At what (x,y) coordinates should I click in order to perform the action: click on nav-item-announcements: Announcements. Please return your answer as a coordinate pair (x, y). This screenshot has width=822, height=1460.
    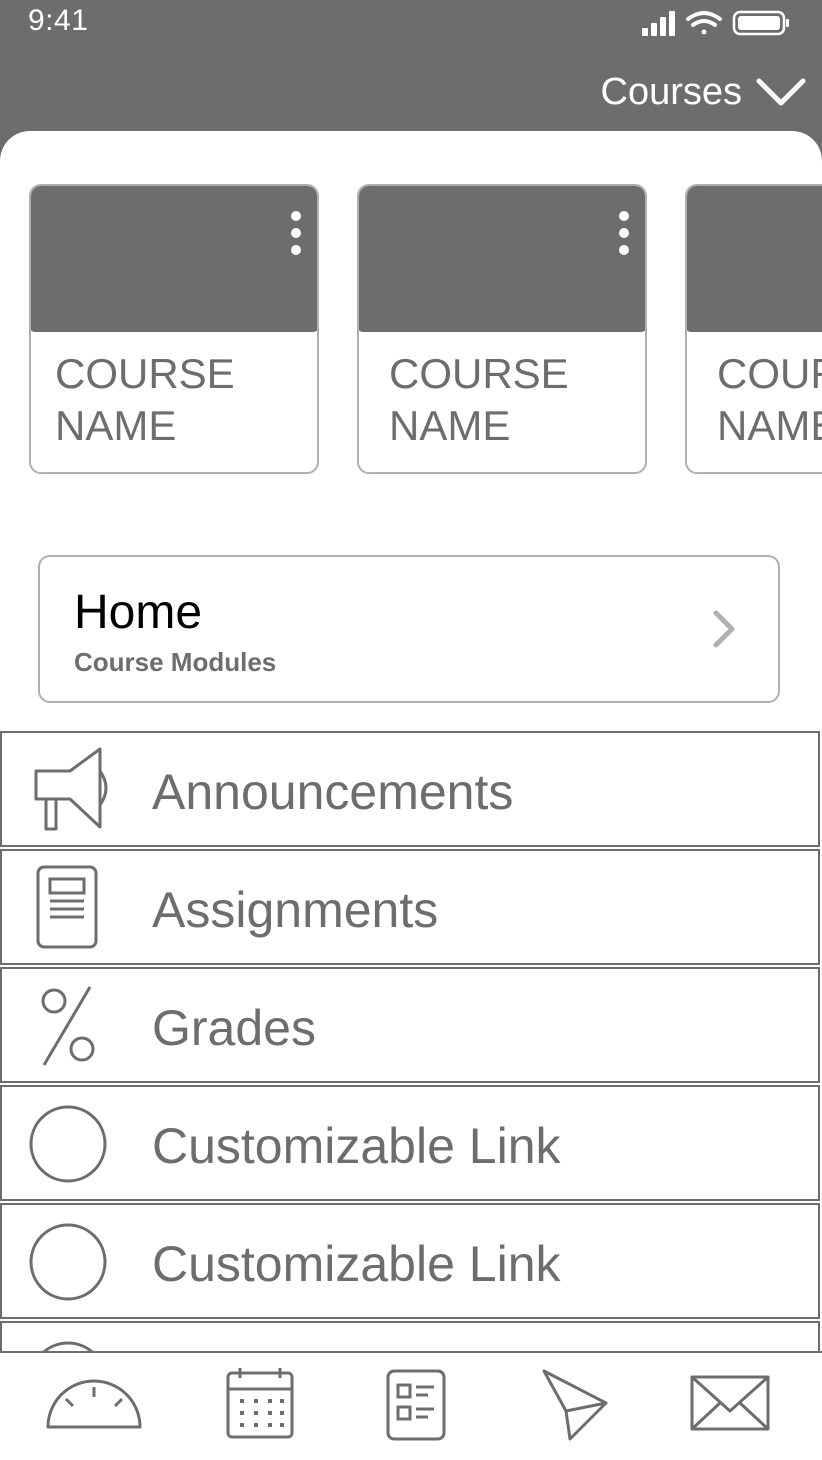
    Looking at the image, I should click on (410, 789).